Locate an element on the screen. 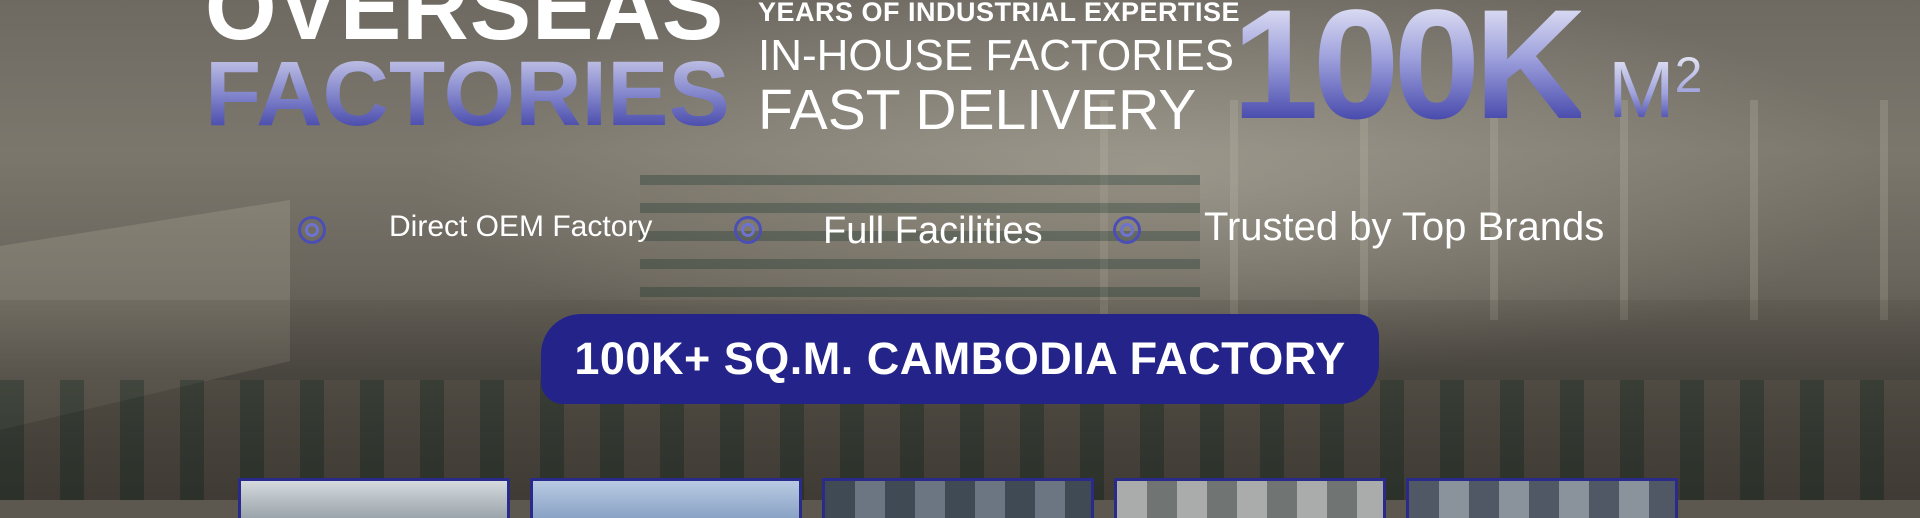  area-value: 100K is located at coordinates (1409, 71).